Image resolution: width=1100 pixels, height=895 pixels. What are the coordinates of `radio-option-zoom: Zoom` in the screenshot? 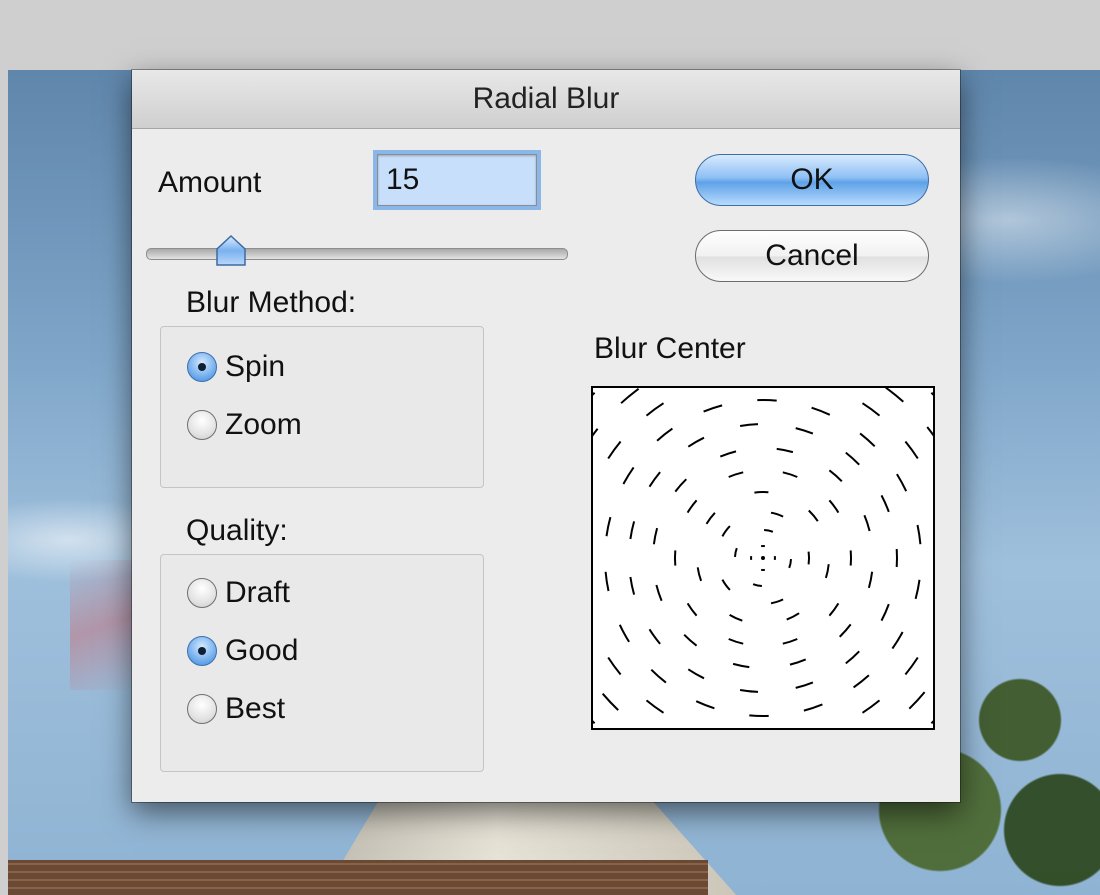 It's located at (244, 425).